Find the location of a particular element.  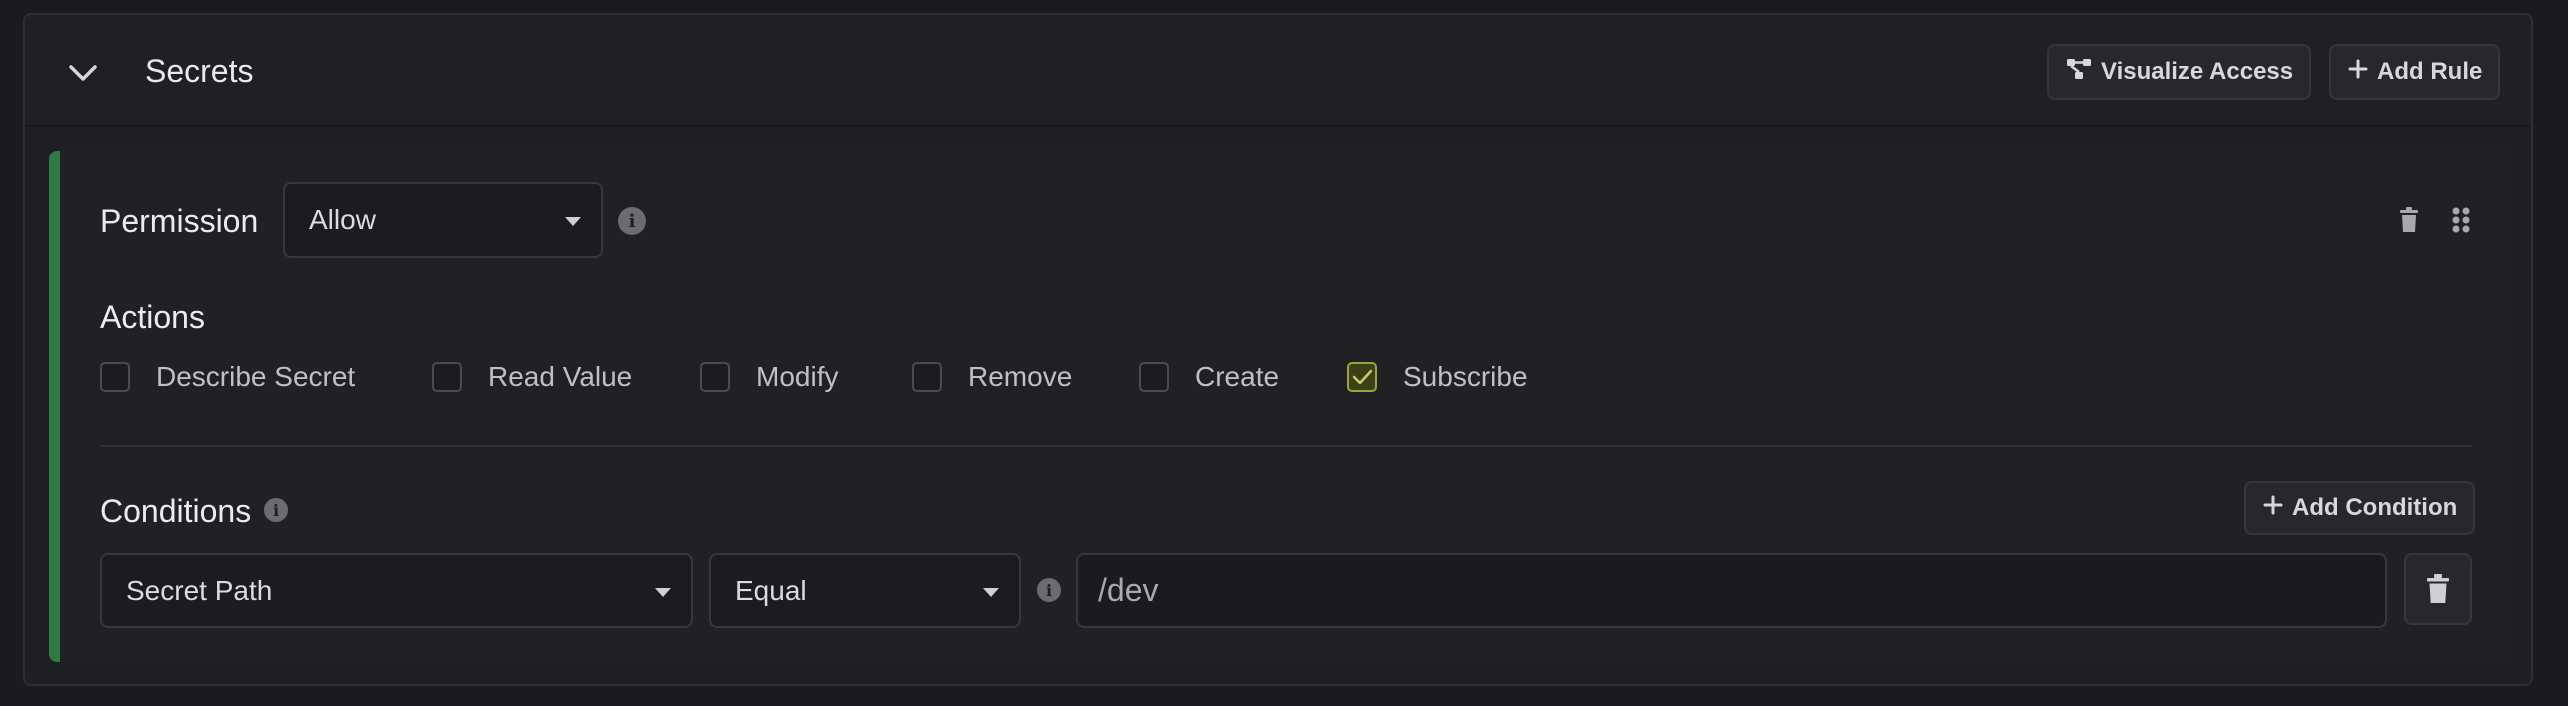

add-condition-label: Add Condition is located at coordinates (2375, 507).